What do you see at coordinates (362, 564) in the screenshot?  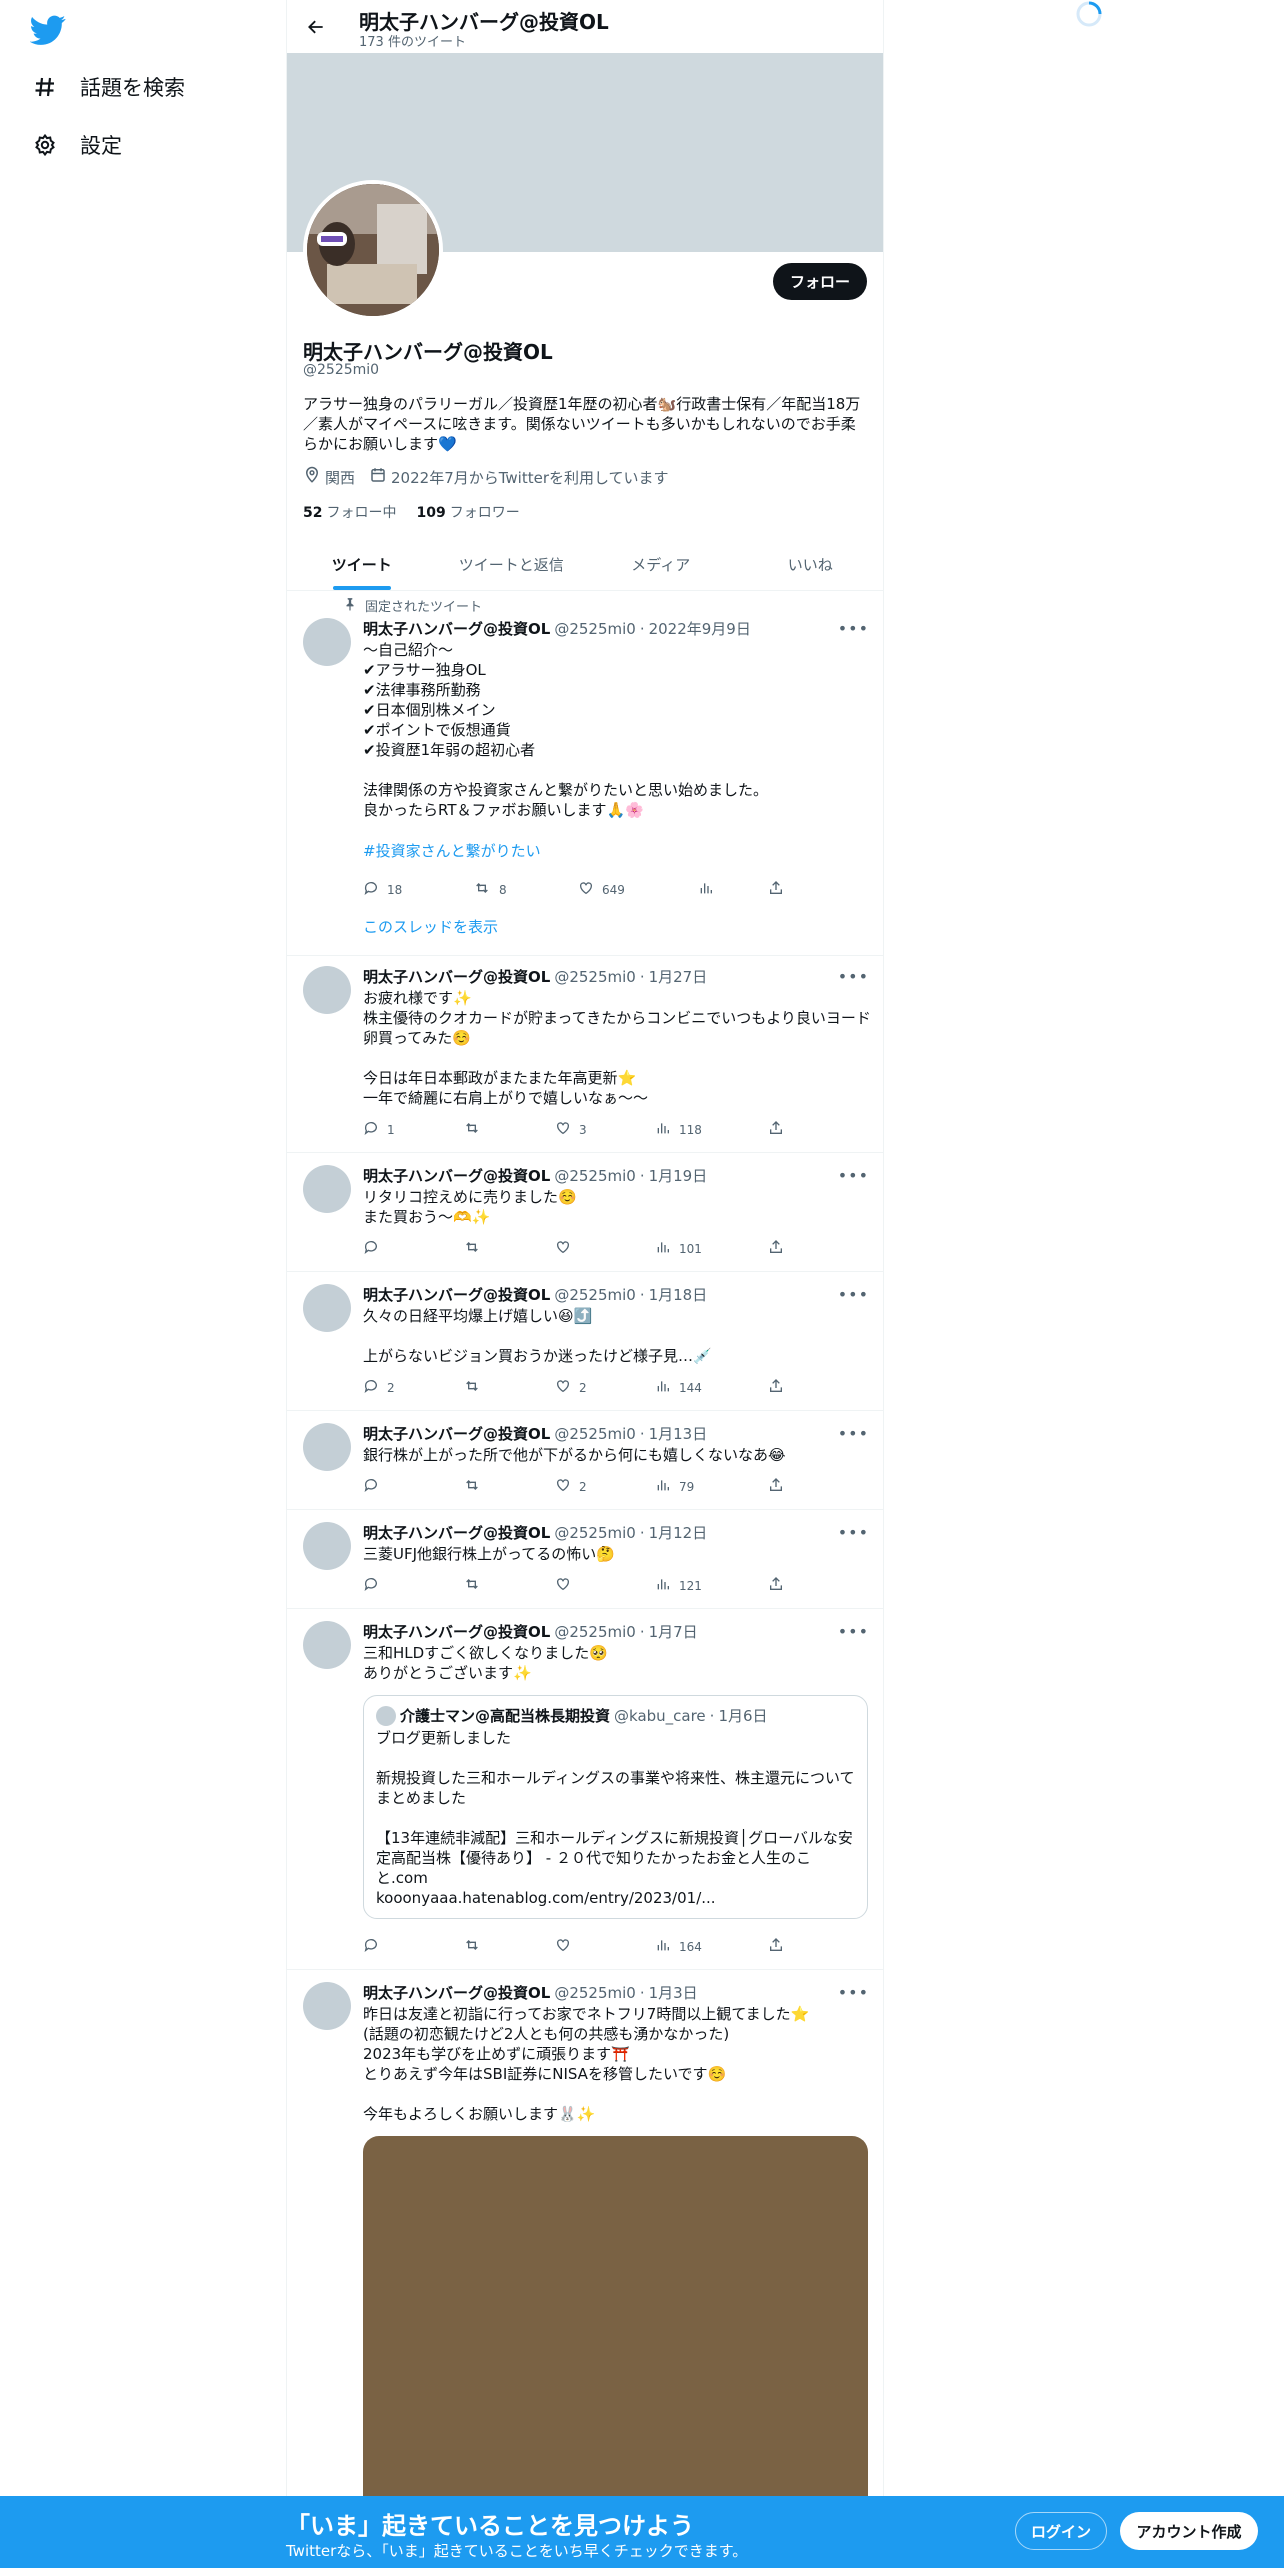 I see `tab-tweets: ツイート` at bounding box center [362, 564].